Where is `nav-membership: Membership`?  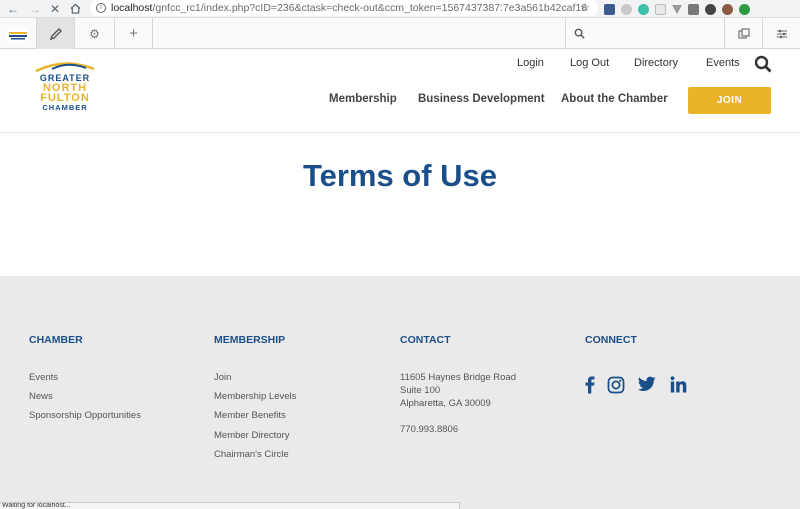 nav-membership: Membership is located at coordinates (363, 100).